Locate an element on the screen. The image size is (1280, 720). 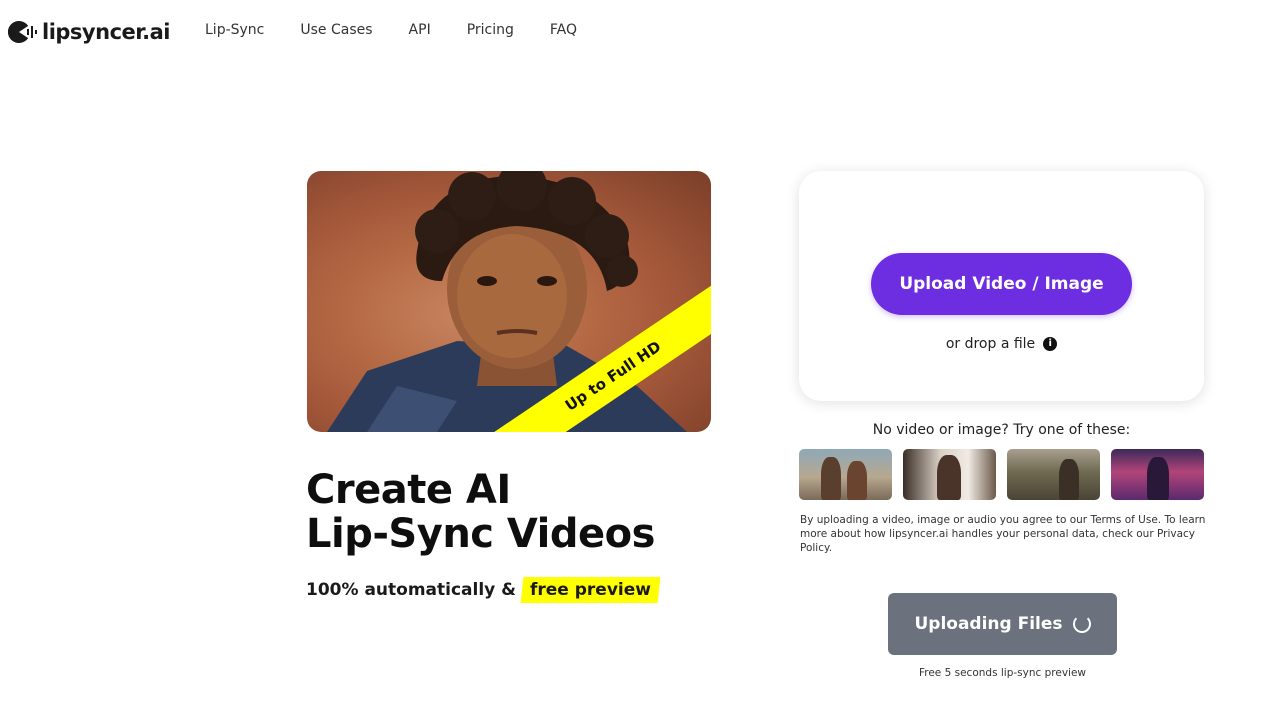
subline-prefix: 100% automatically & is located at coordinates (411, 590).